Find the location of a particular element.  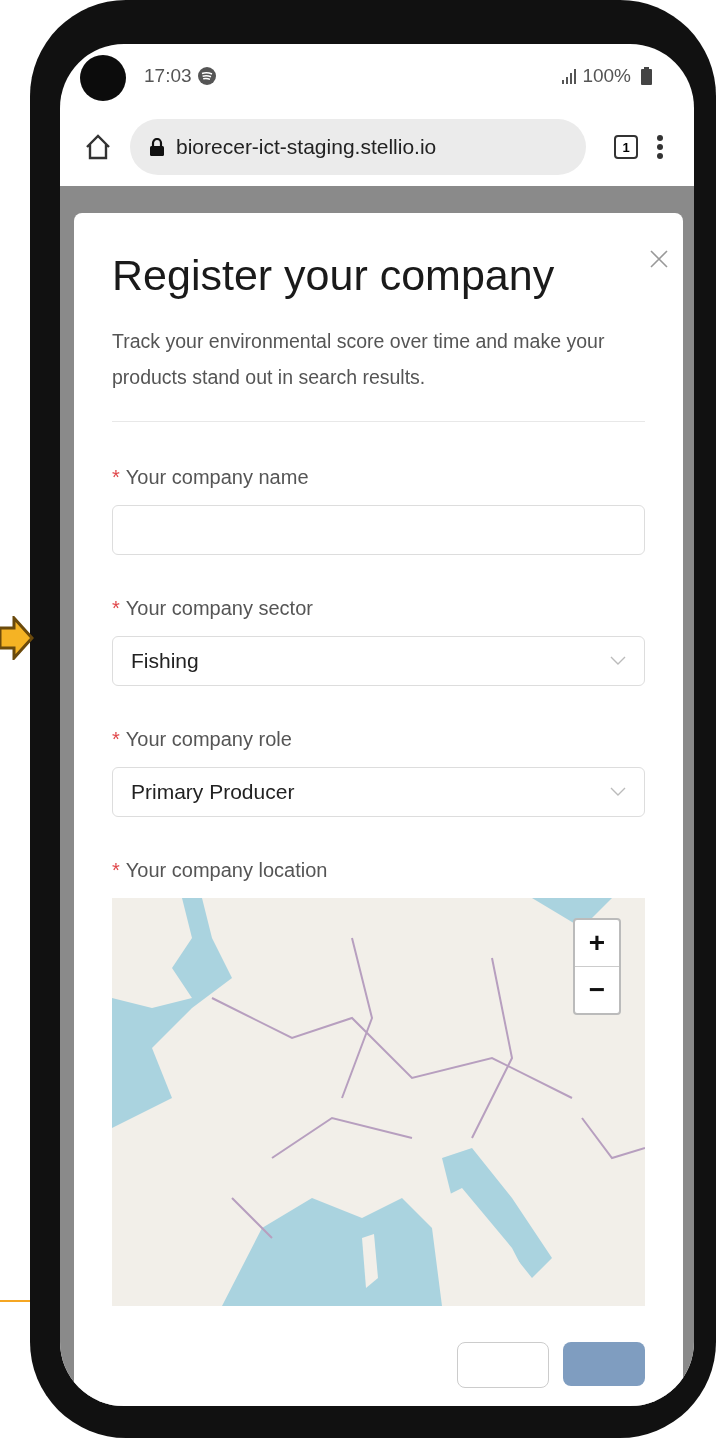

field-label: Your company name is located at coordinates (217, 477).